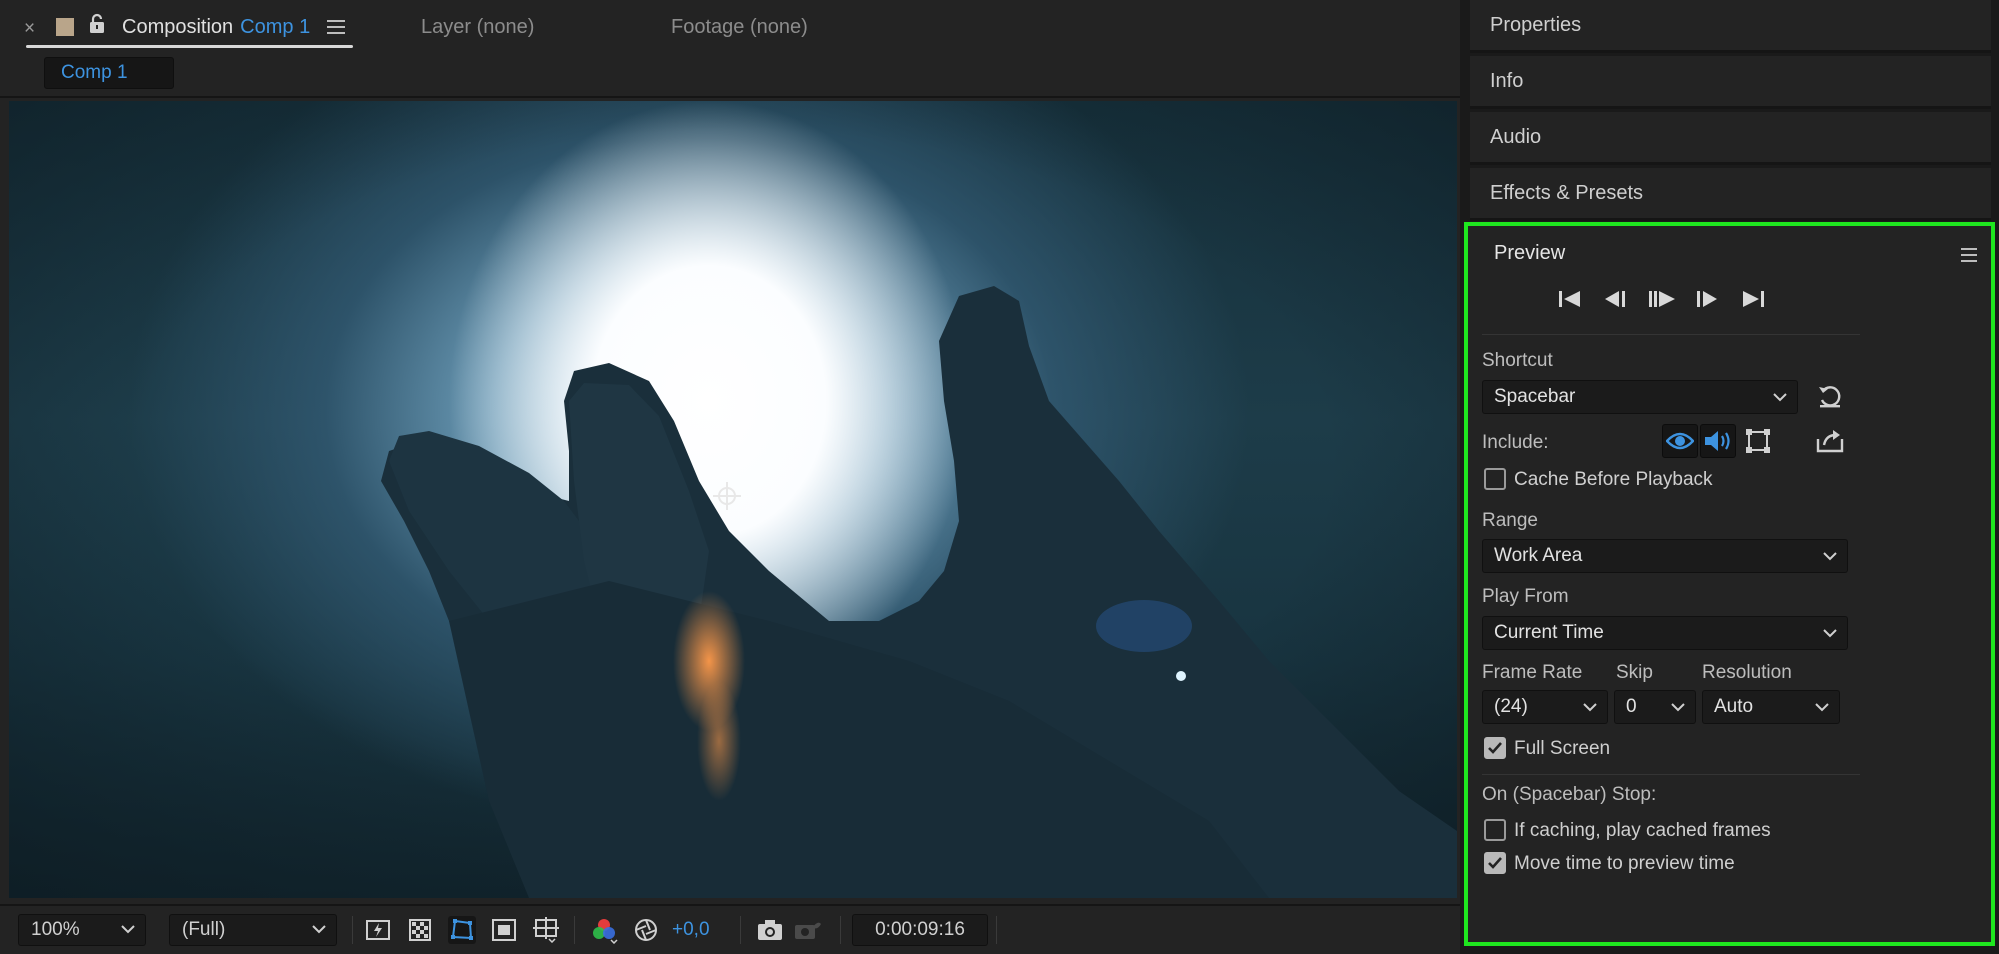  What do you see at coordinates (1569, 794) in the screenshot?
I see `on-stop-label: On (Spacebar) Stop:` at bounding box center [1569, 794].